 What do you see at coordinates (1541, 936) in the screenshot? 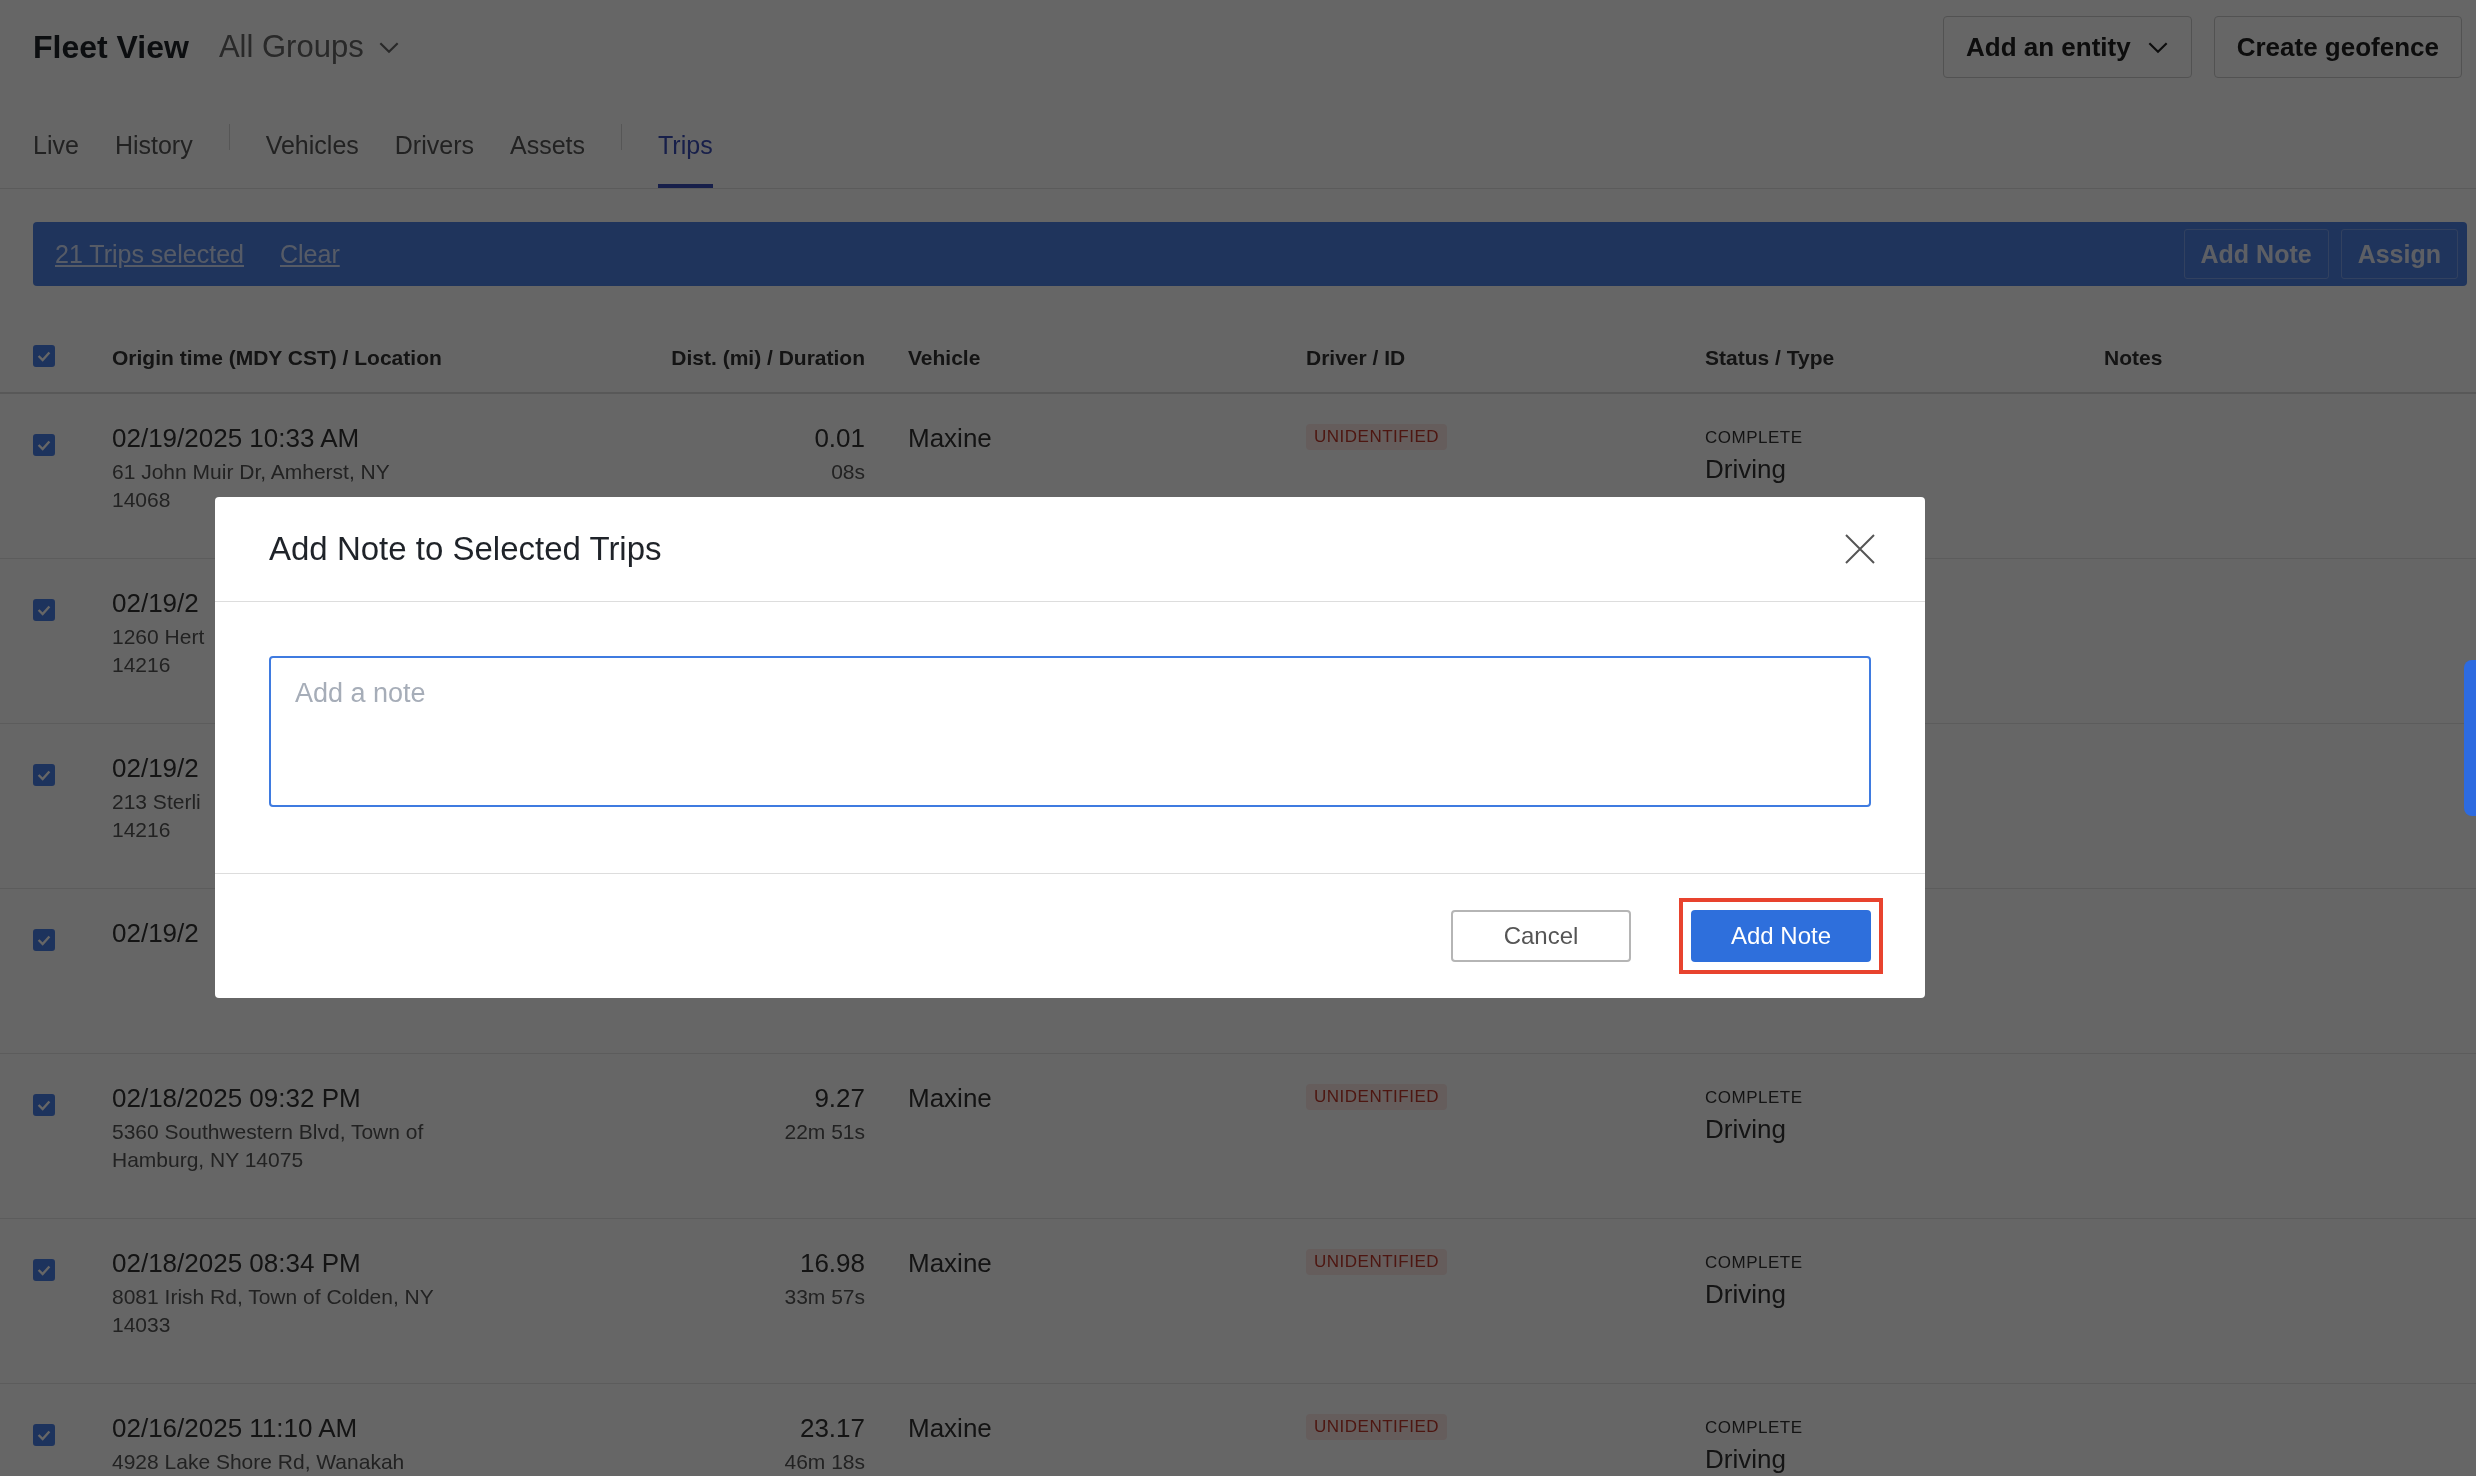
I see `cancel-button: Cancel` at bounding box center [1541, 936].